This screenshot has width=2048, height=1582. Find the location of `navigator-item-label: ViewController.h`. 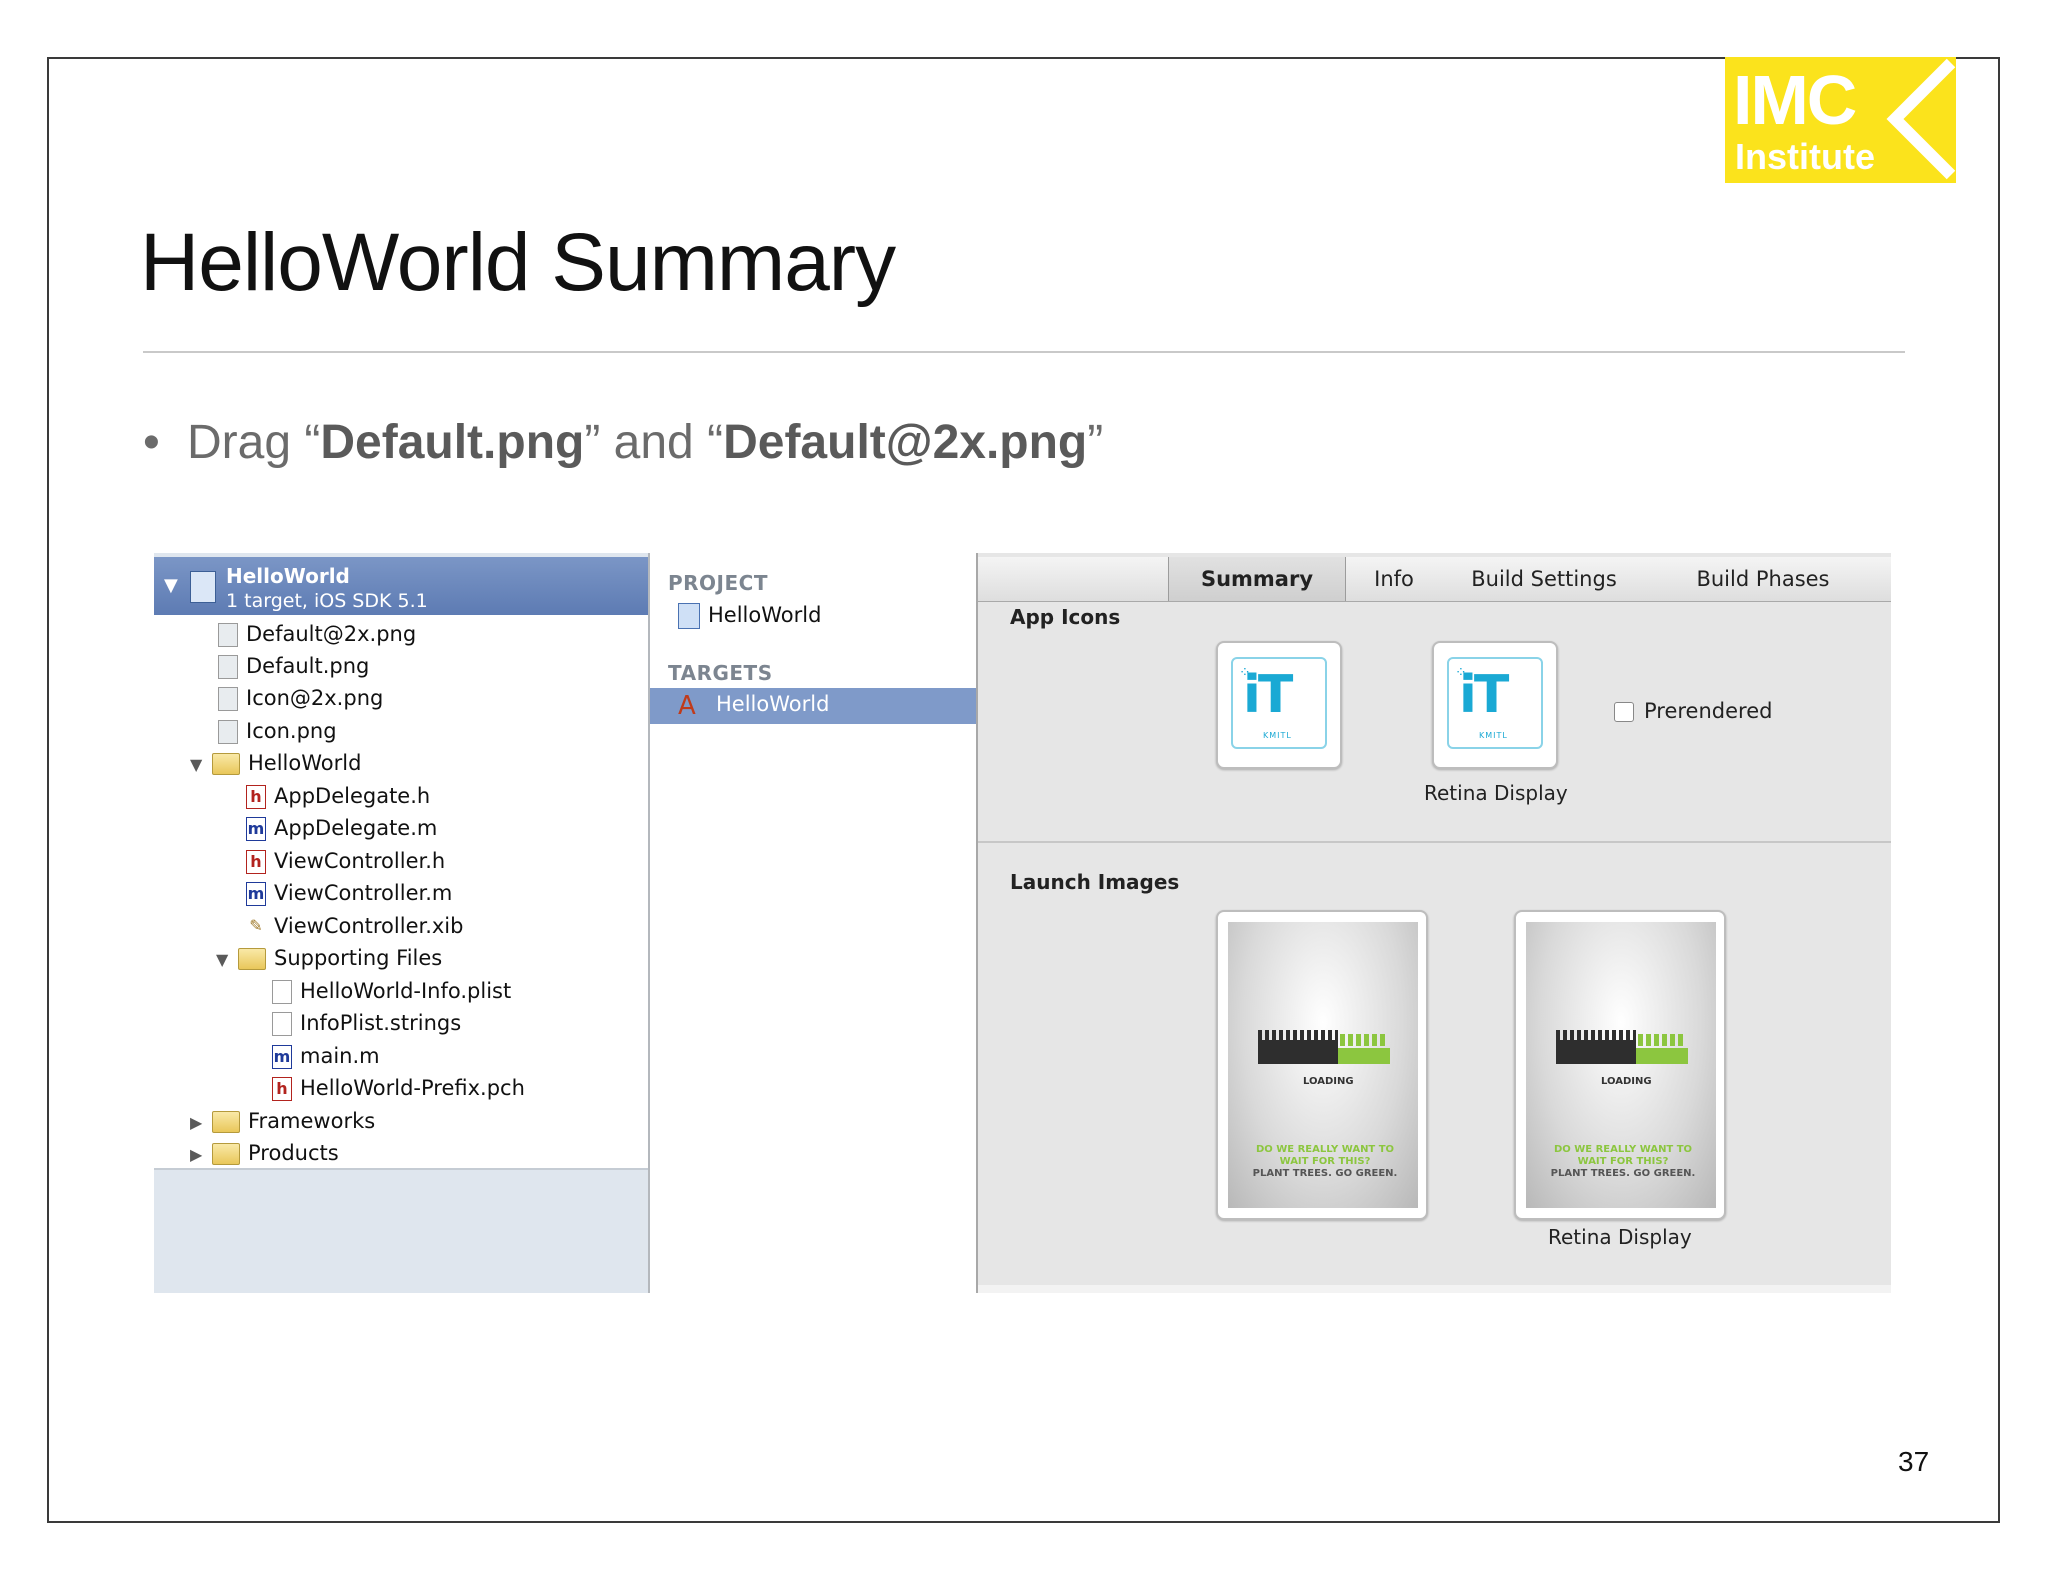

navigator-item-label: ViewController.h is located at coordinates (360, 861).